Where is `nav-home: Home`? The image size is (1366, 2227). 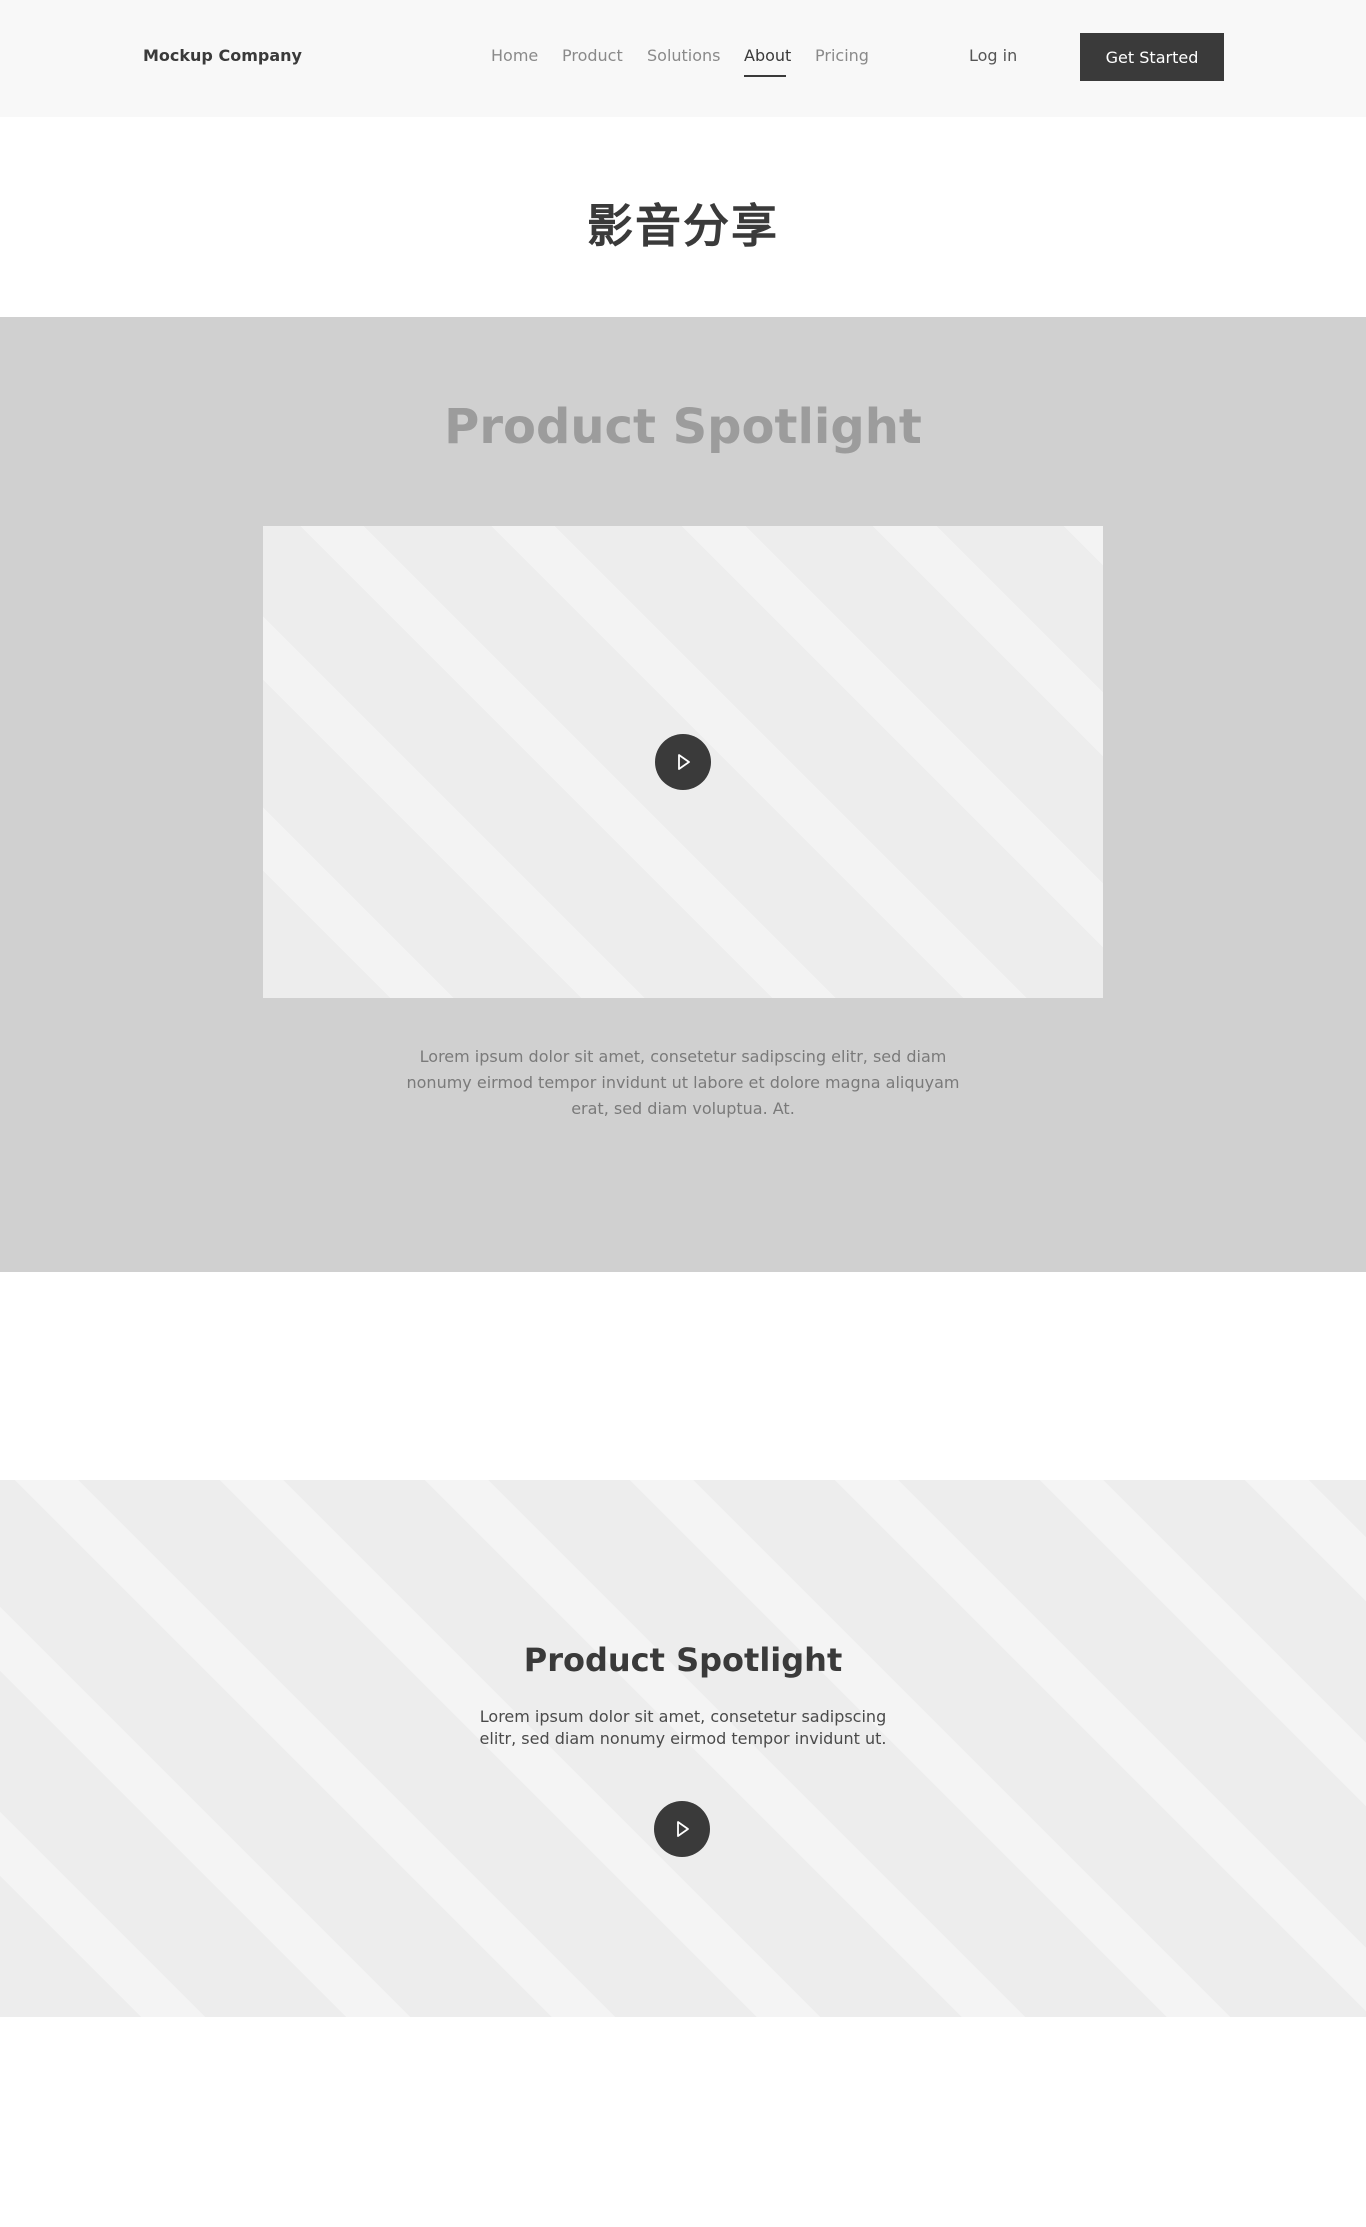
nav-home: Home is located at coordinates (514, 55).